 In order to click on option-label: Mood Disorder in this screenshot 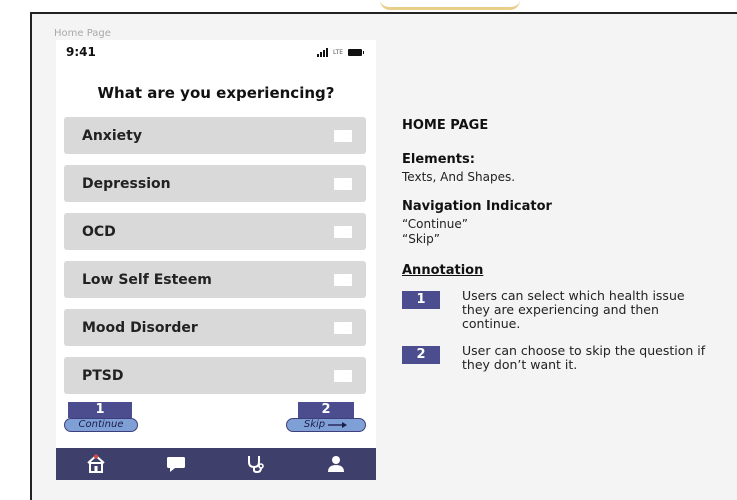, I will do `click(140, 327)`.